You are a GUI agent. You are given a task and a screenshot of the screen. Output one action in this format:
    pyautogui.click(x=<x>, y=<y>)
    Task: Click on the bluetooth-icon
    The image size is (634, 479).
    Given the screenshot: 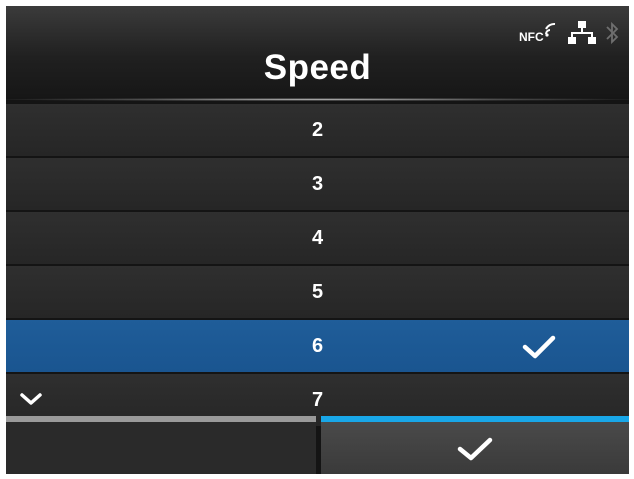 What is the action you would take?
    pyautogui.click(x=612, y=33)
    